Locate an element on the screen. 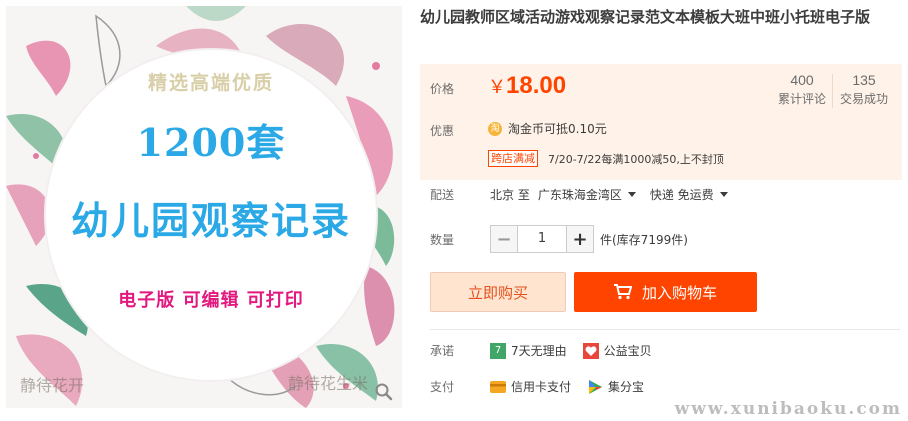  heart-icon is located at coordinates (590, 350).